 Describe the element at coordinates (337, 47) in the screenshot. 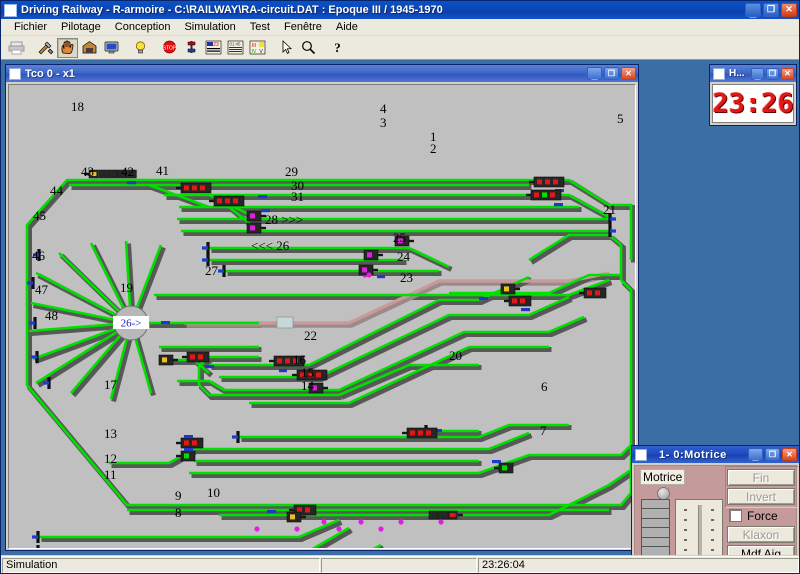

I see `help-icon-button: ?` at that location.